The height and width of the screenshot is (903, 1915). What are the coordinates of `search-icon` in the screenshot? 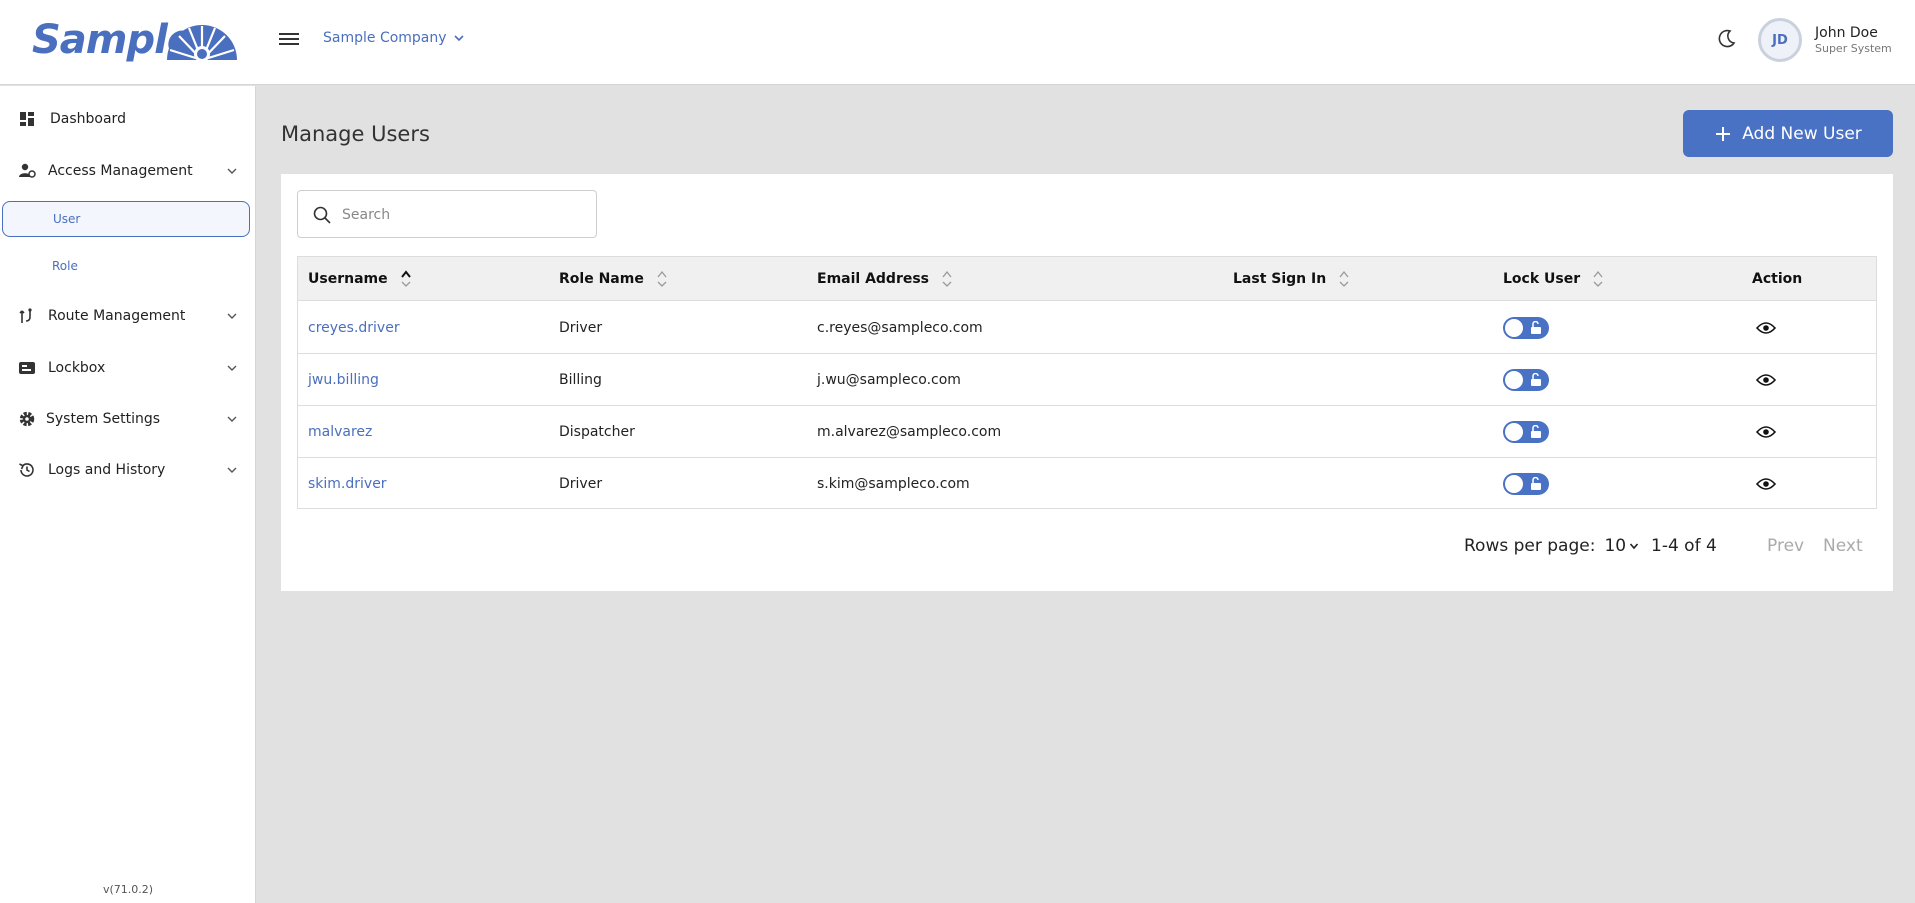 It's located at (322, 215).